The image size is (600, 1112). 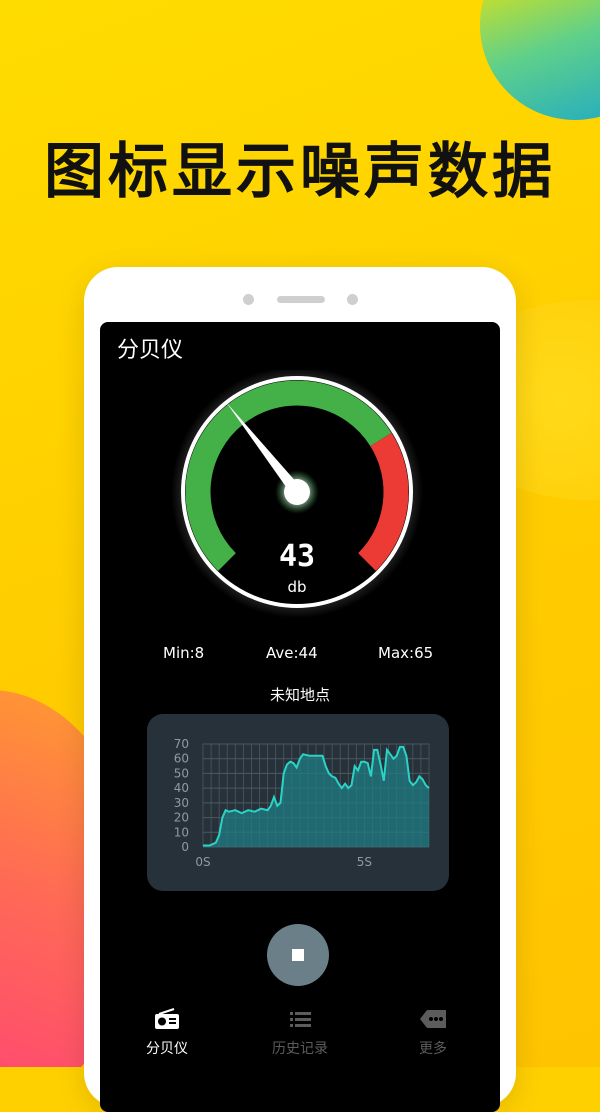 What do you see at coordinates (316, 796) in the screenshot?
I see `chart-area-fill` at bounding box center [316, 796].